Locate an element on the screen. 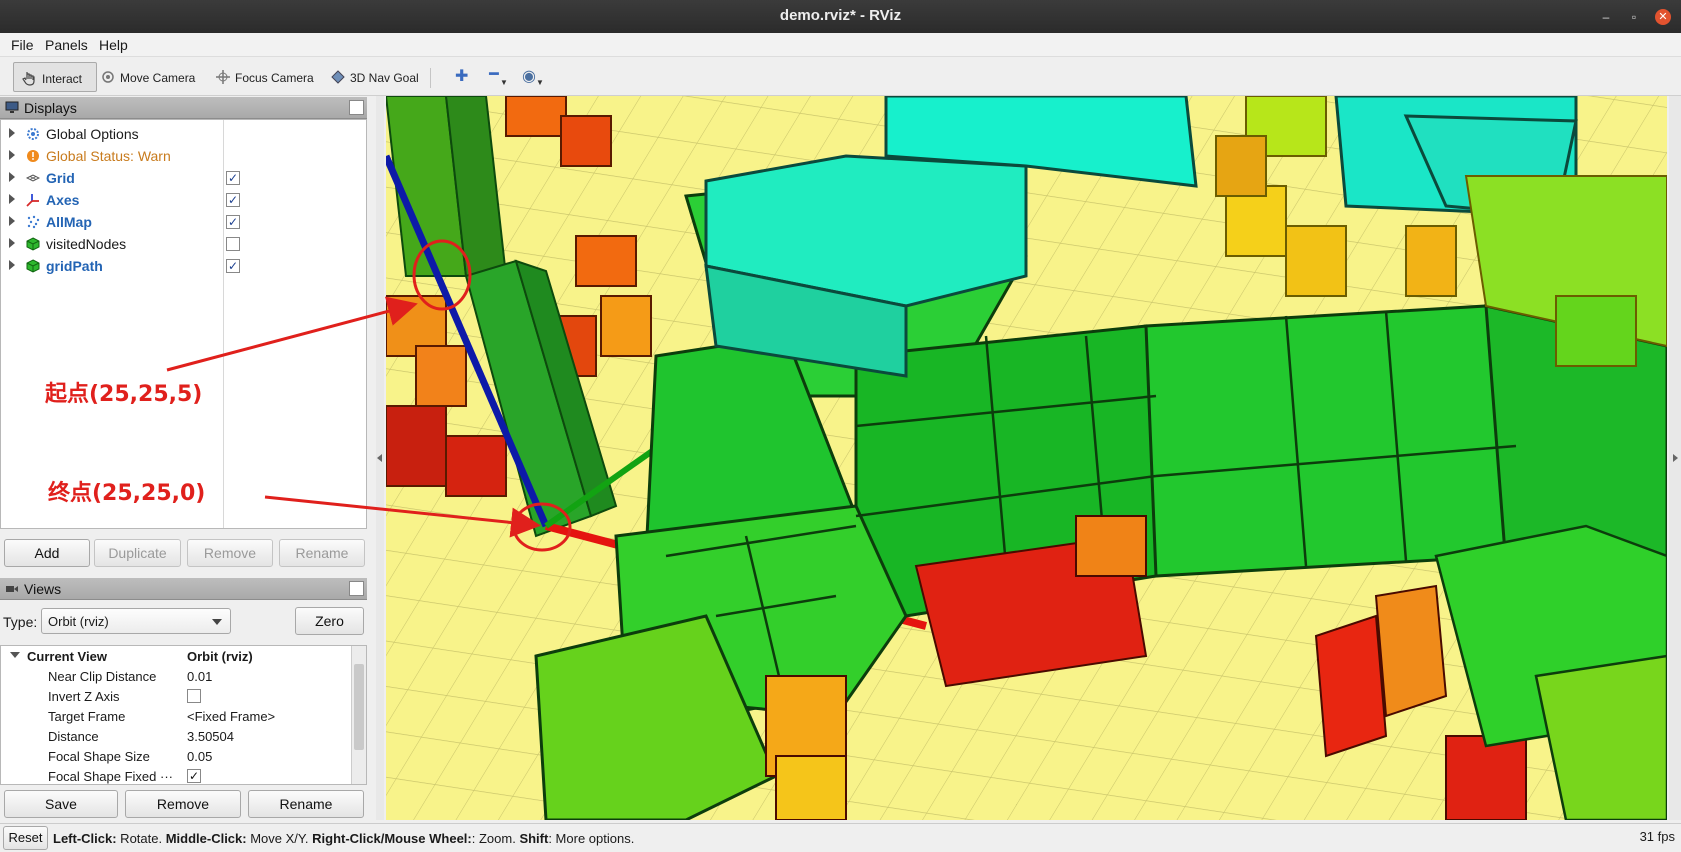 Image resolution: width=1681 pixels, height=852 pixels. fps-counter: 31 fps is located at coordinates (1657, 836).